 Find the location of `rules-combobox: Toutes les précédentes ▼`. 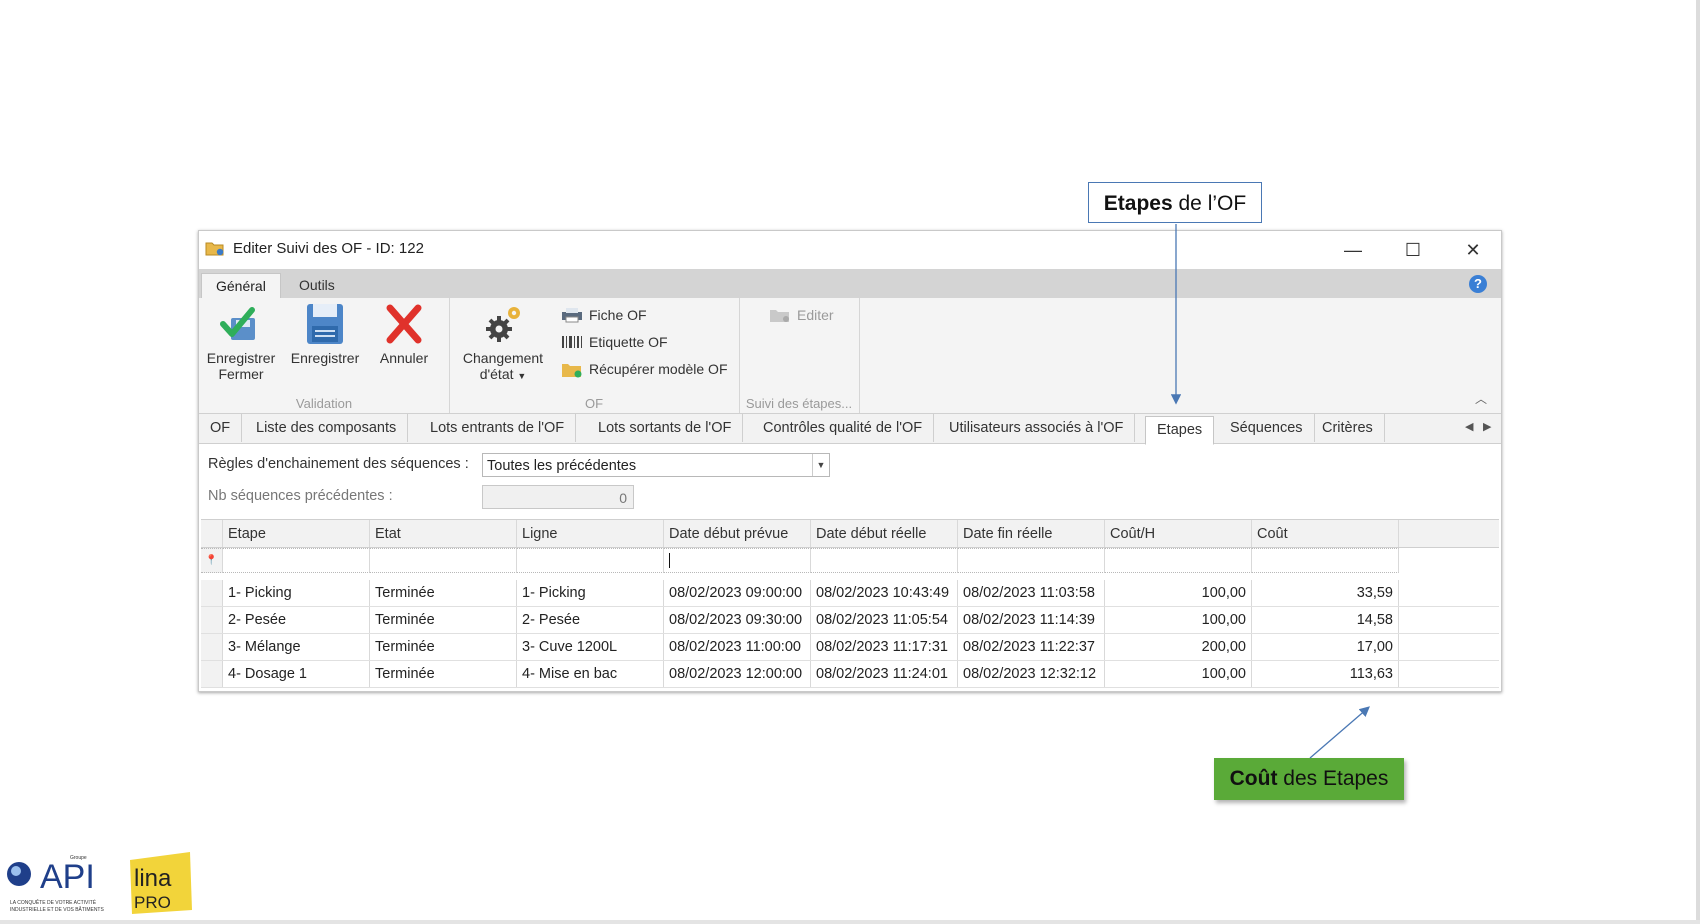

rules-combobox: Toutes les précédentes ▼ is located at coordinates (656, 465).